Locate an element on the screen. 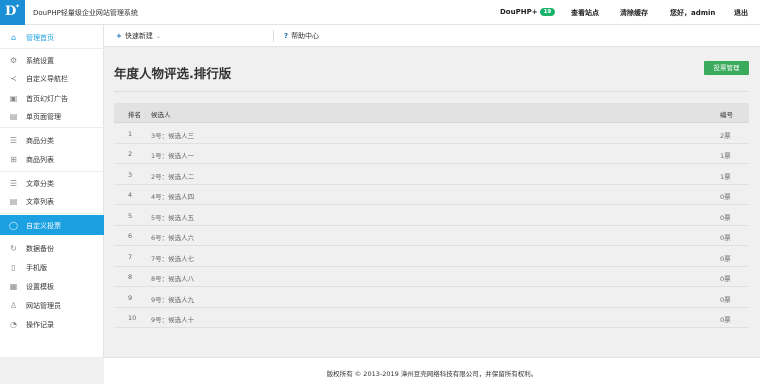 Image resolution: width=760 pixels, height=384 pixels. grid-icon: ⊞ is located at coordinates (13, 159).